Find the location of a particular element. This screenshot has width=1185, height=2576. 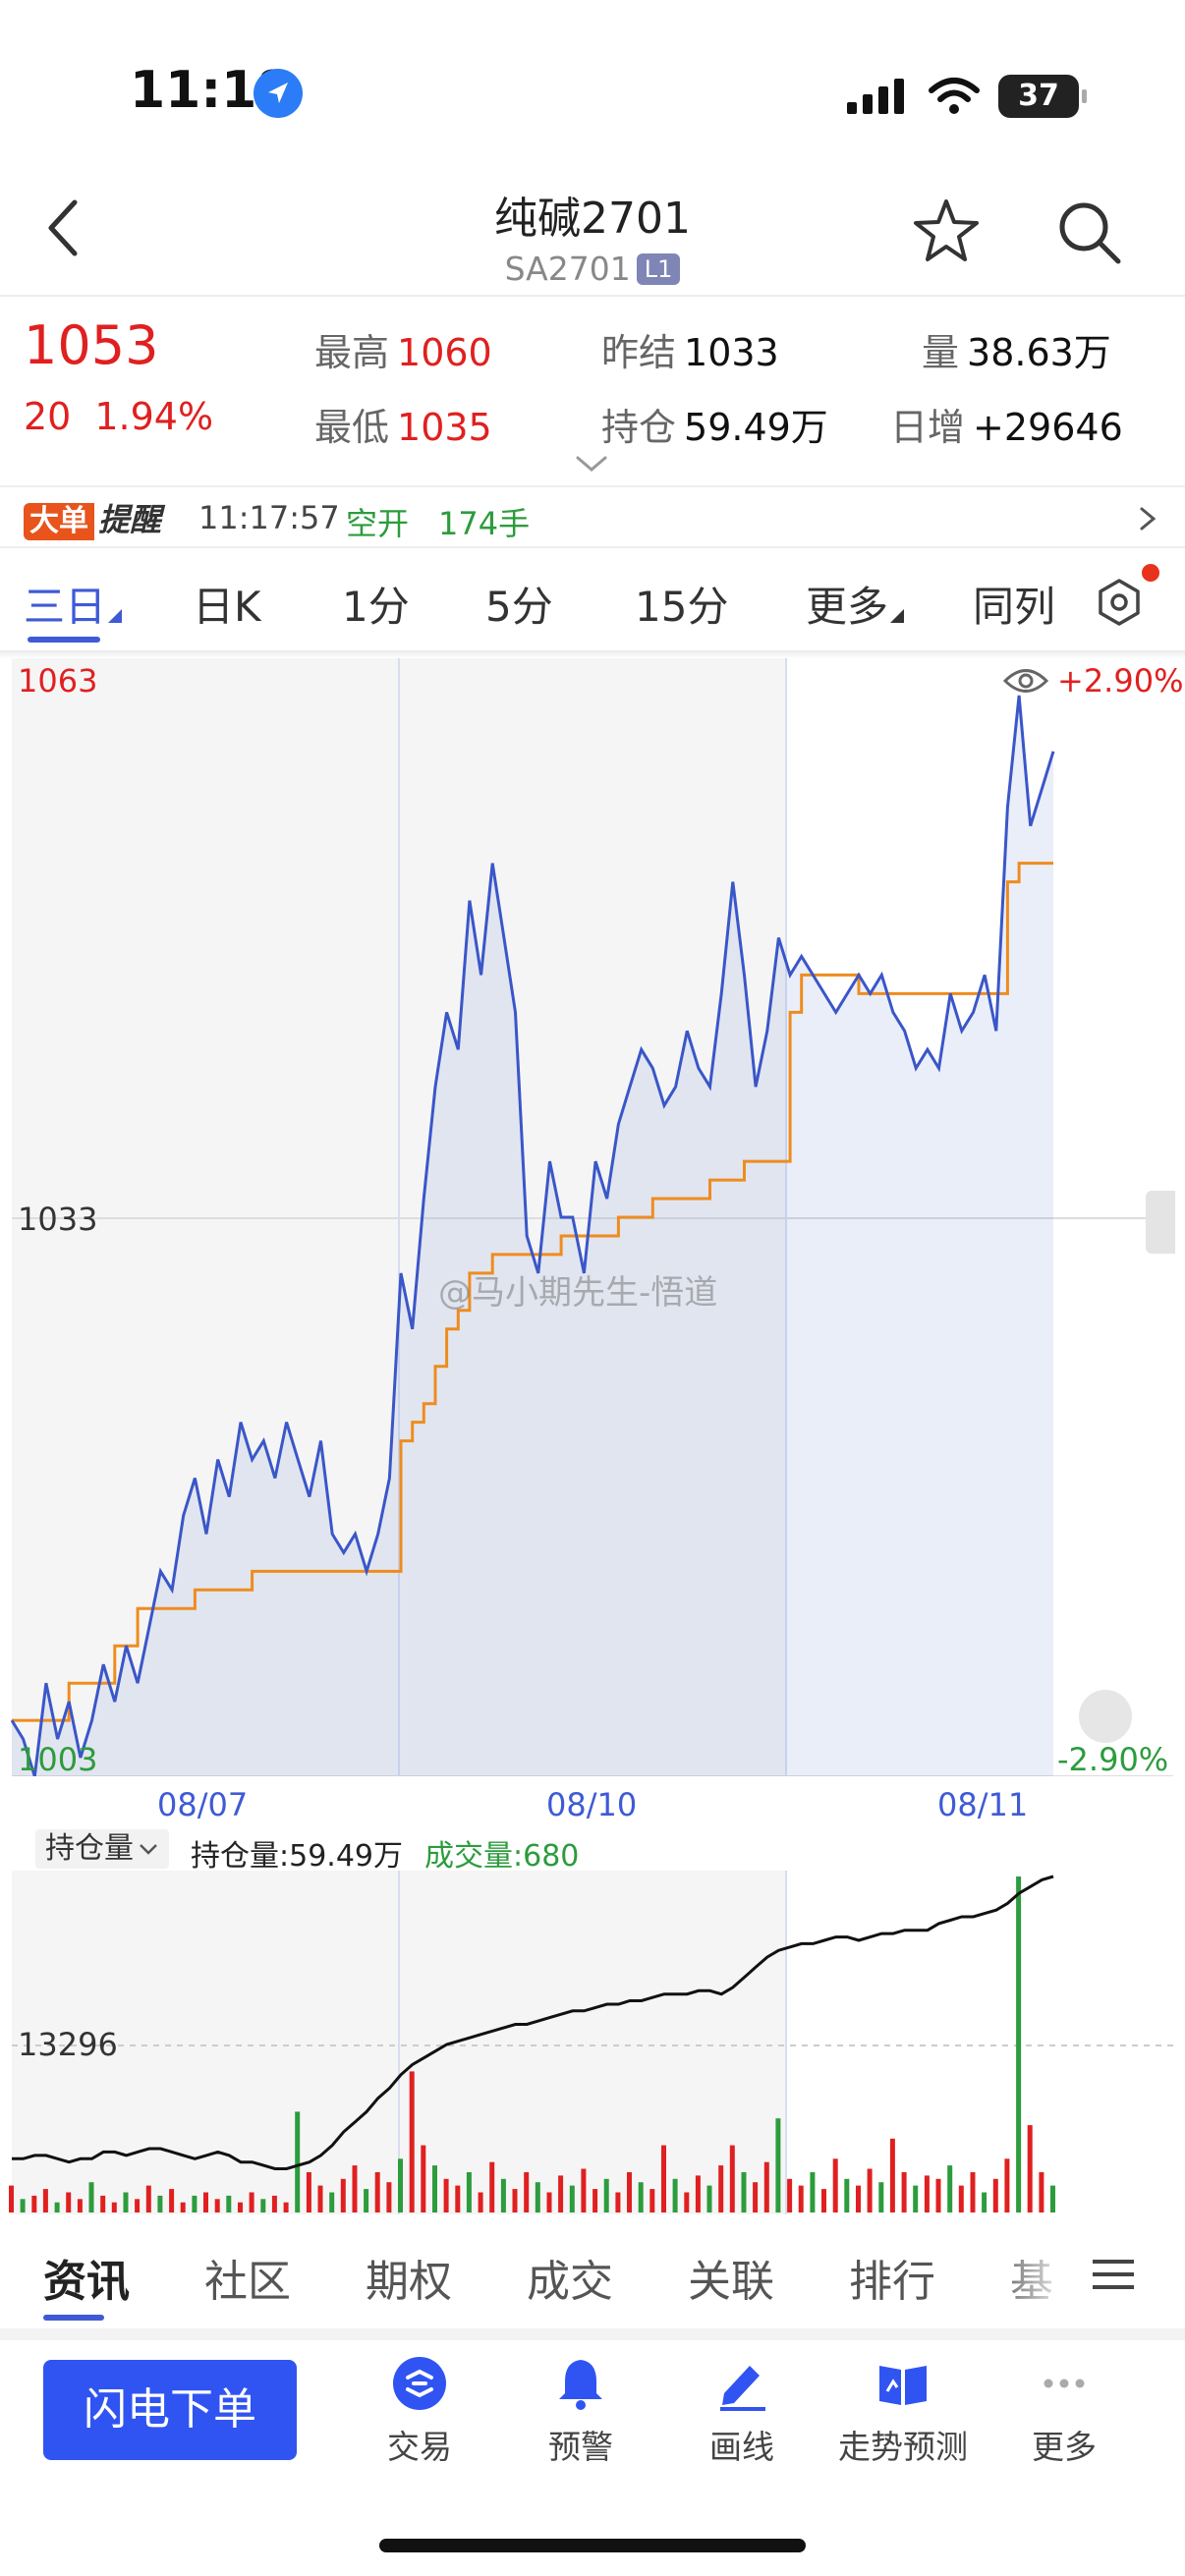

tab-options: 期权 is located at coordinates (409, 2277).